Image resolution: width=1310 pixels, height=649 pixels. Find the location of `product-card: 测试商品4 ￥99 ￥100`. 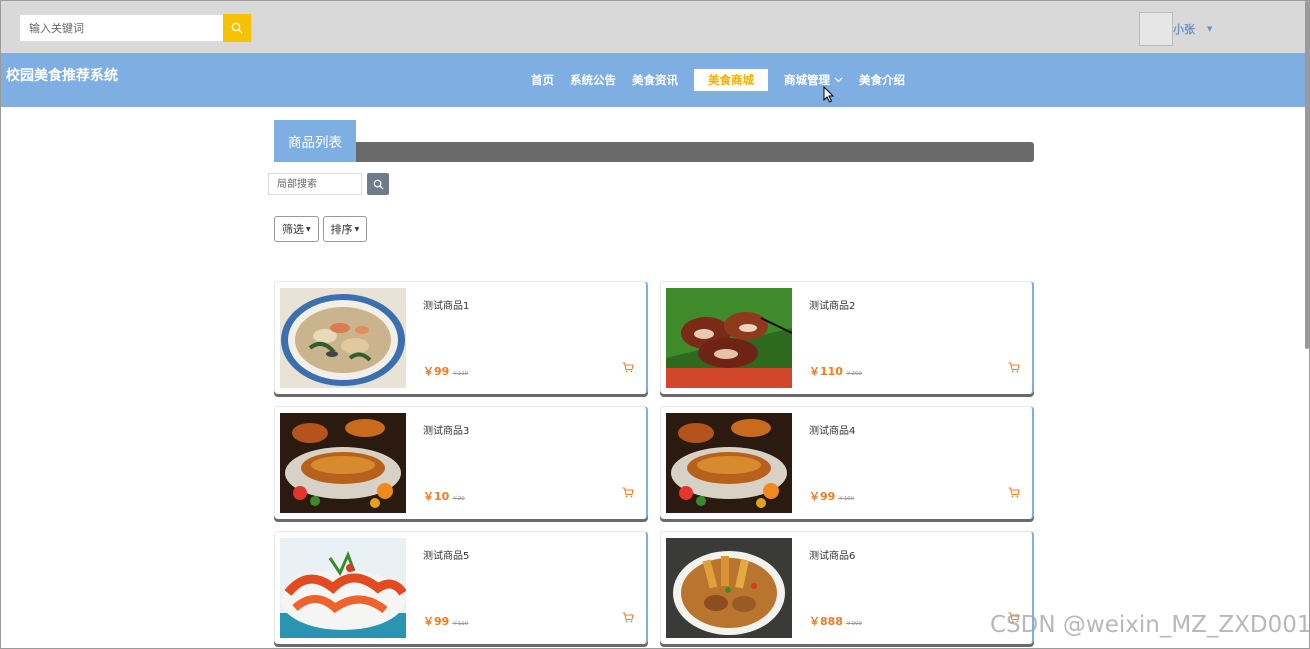

product-card: 测试商品4 ￥99 ￥100 is located at coordinates (847, 462).